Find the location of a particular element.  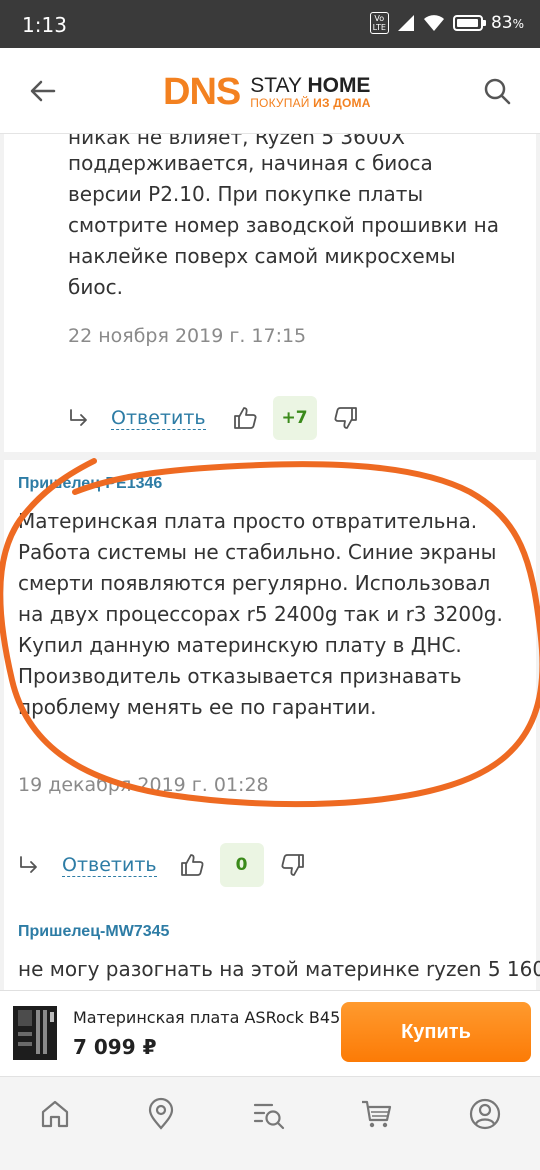

profile-icon is located at coordinates (485, 1114).